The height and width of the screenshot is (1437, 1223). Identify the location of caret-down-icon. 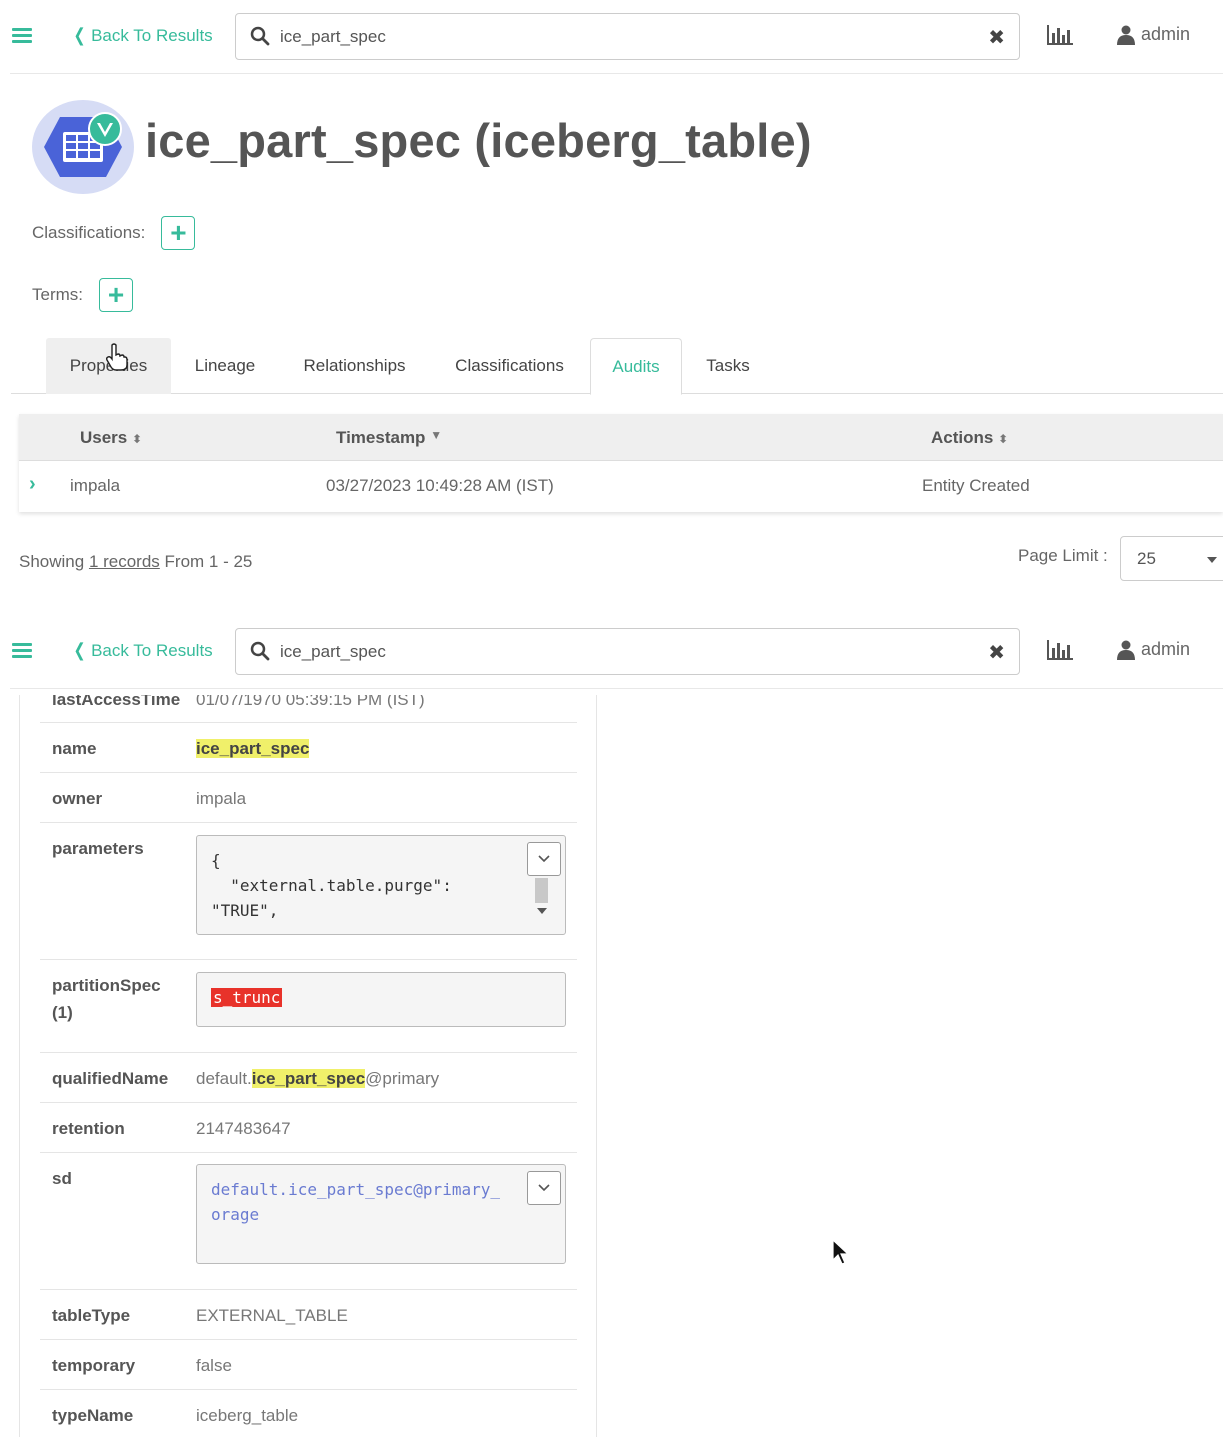
(1212, 560).